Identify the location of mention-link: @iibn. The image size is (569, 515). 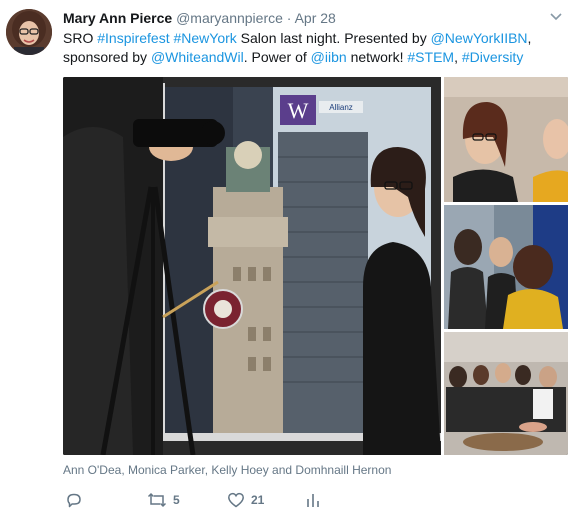
(329, 57).